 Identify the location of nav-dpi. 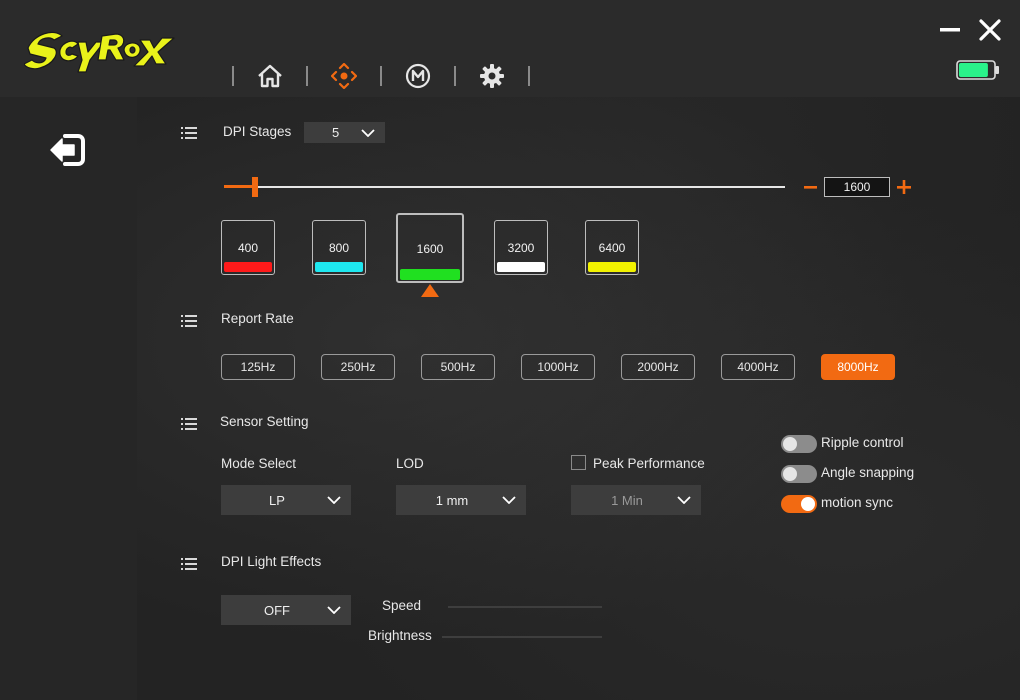
(344, 76).